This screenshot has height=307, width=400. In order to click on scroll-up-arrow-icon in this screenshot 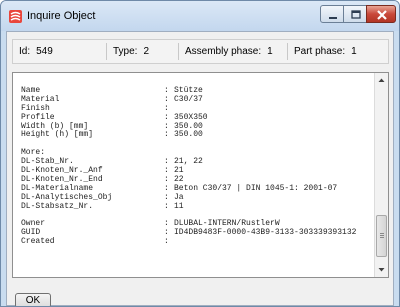, I will do `click(381, 80)`.